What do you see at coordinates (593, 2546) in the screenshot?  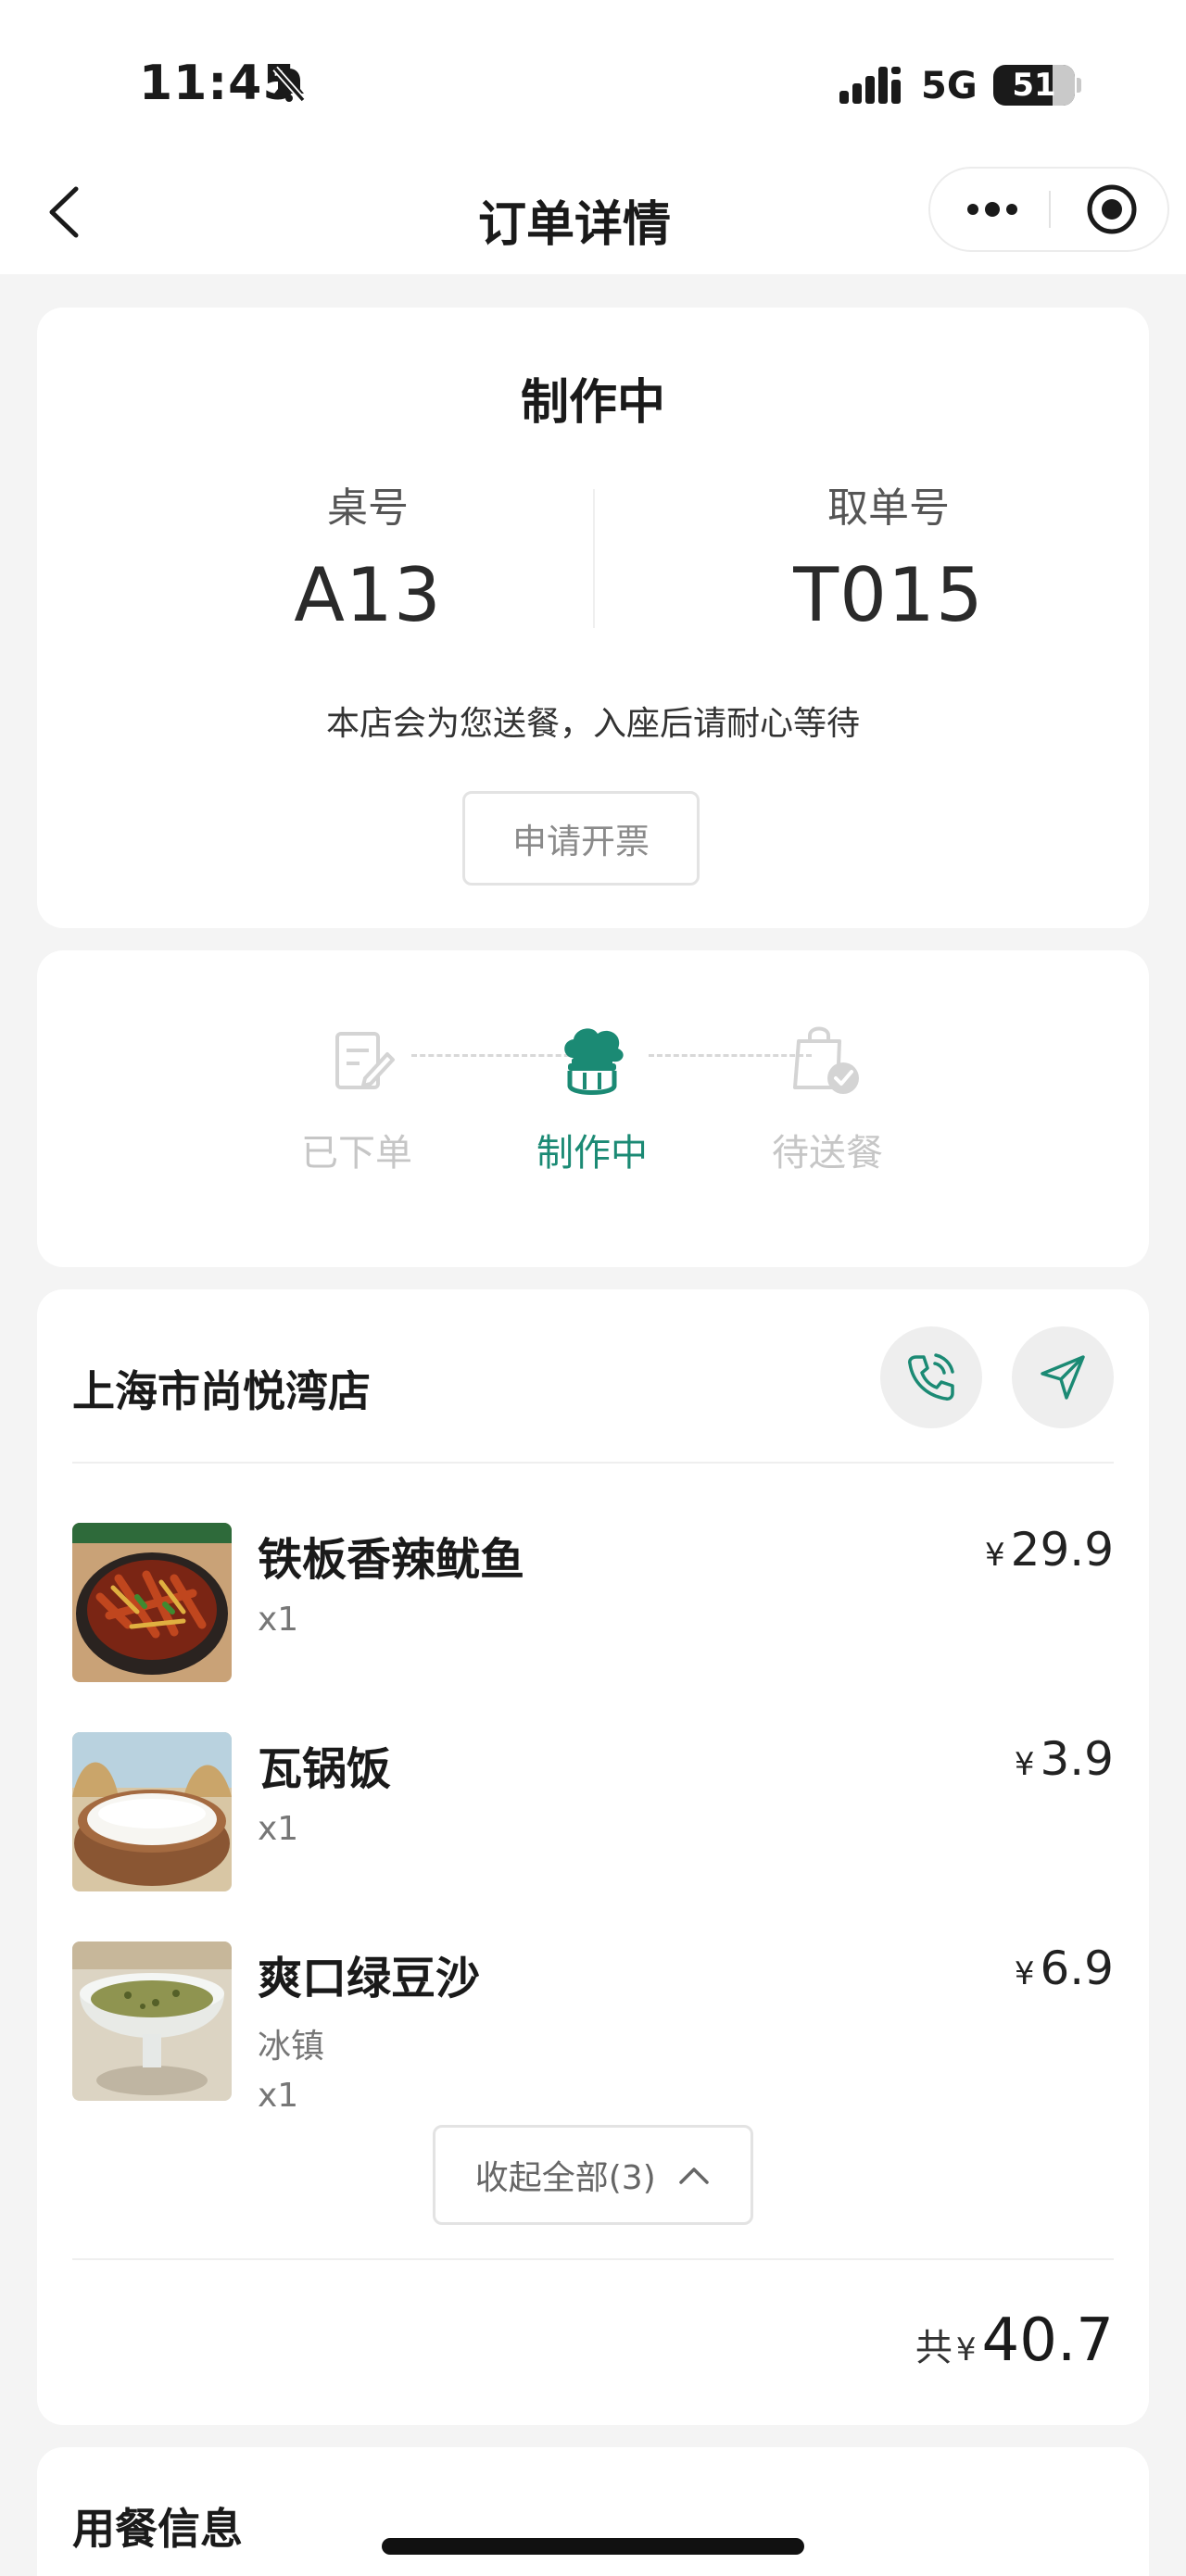 I see `home-indicator` at bounding box center [593, 2546].